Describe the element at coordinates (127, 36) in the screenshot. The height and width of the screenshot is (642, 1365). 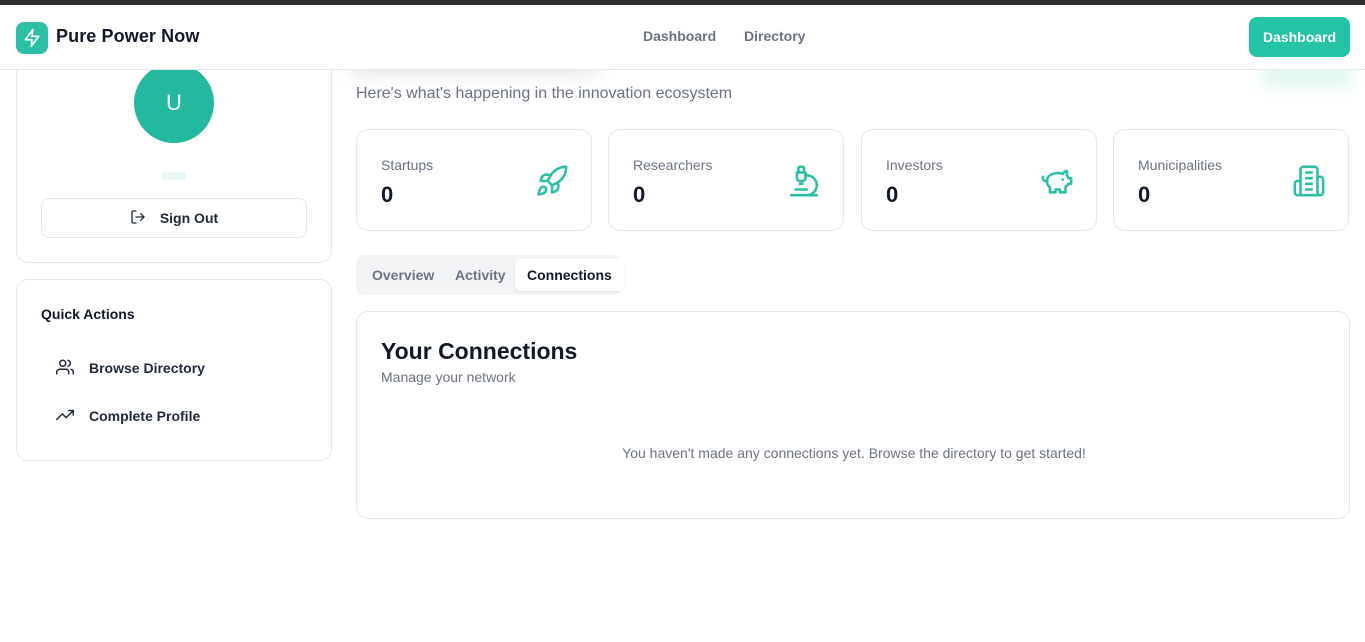
I see `brand-name: Pure Power Now` at that location.